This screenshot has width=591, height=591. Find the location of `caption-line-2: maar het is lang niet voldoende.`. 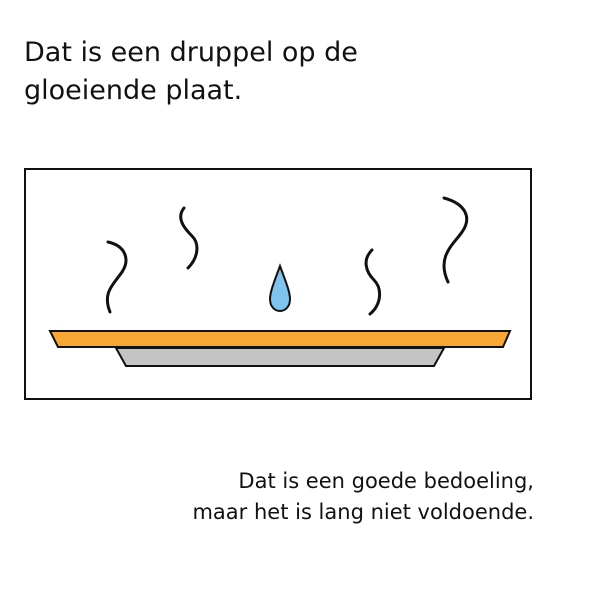

caption-line-2: maar het is lang niet voldoende. is located at coordinates (363, 512).